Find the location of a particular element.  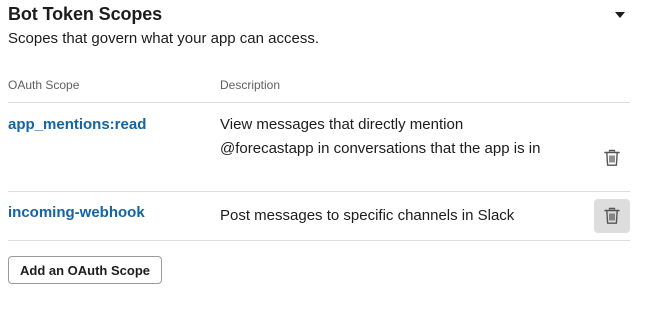

add-oauth-scope-button: Add an OAuth Scope is located at coordinates (85, 270).